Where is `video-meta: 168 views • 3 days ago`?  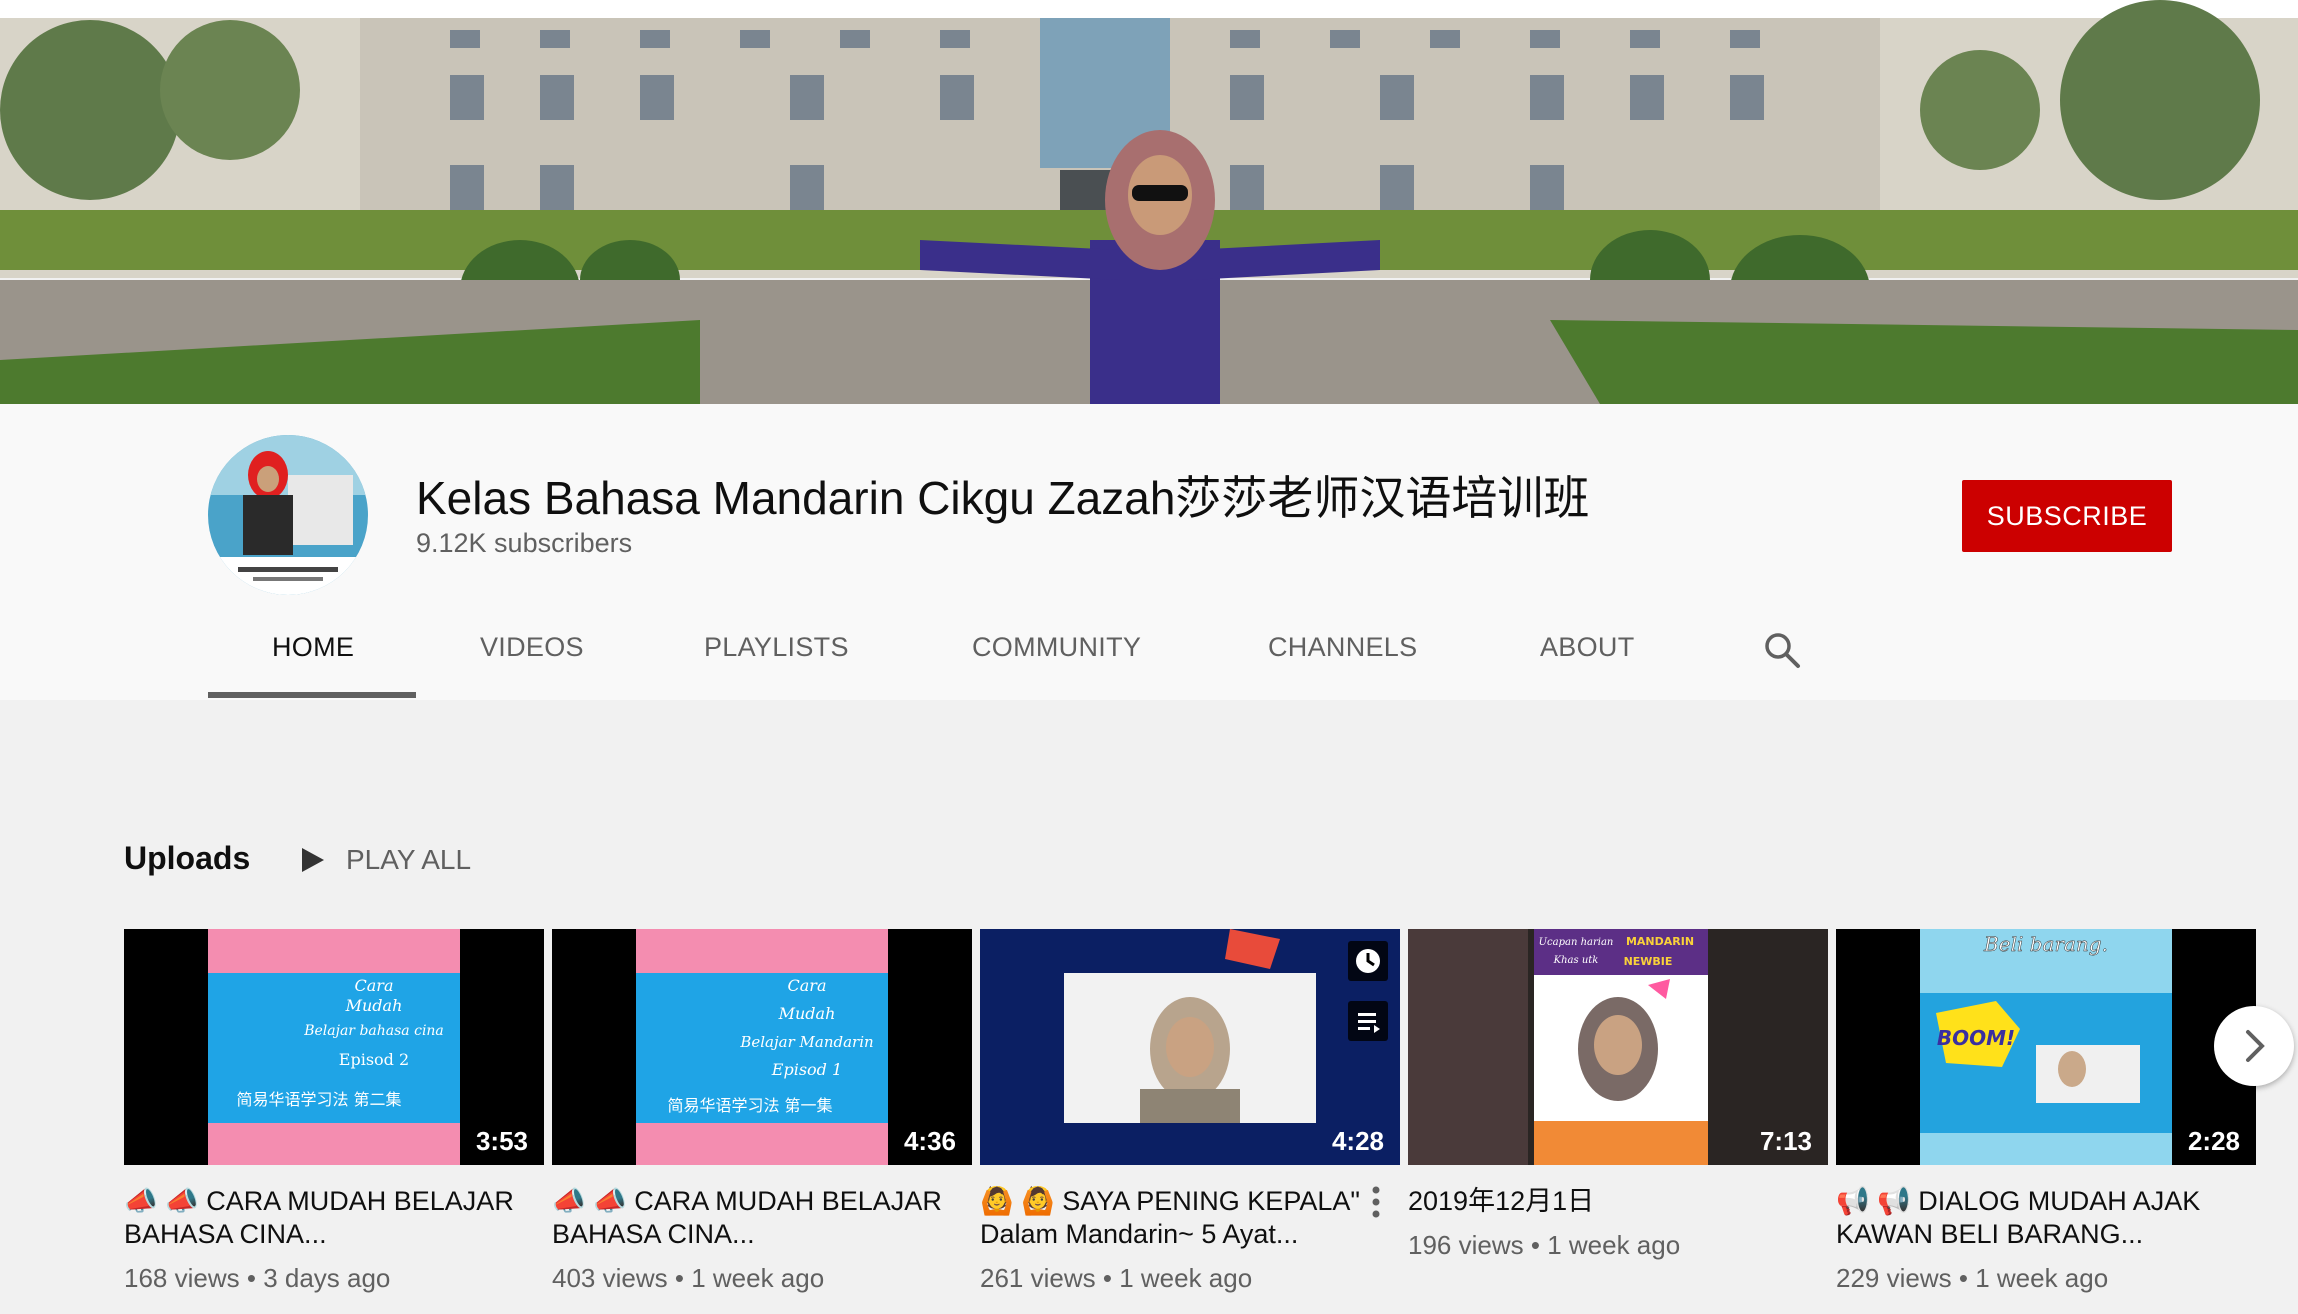 video-meta: 168 views • 3 days ago is located at coordinates (257, 1278).